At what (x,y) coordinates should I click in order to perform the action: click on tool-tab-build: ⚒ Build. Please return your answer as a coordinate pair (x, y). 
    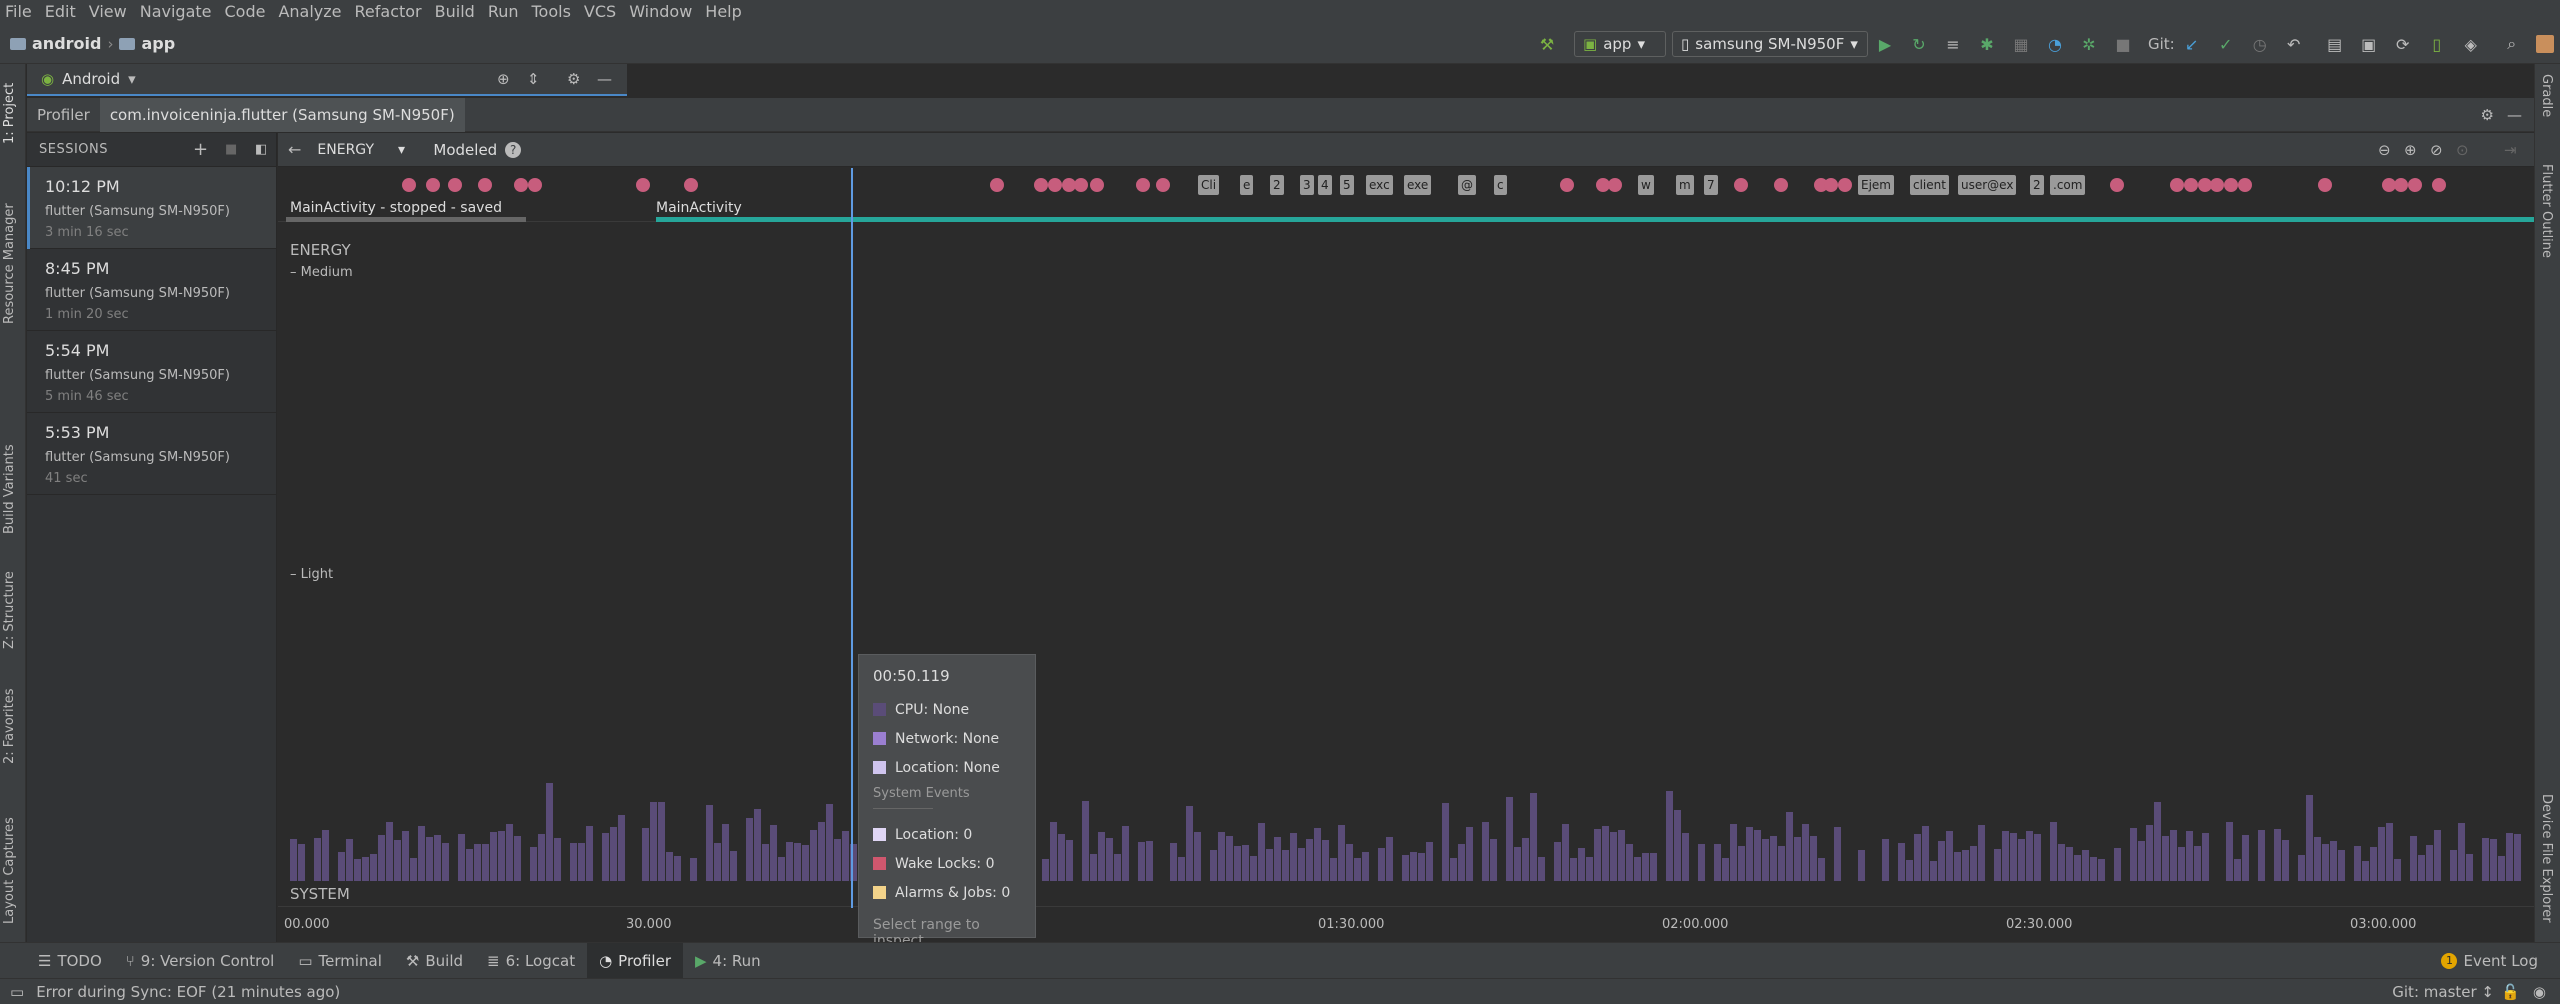
    Looking at the image, I should click on (434, 961).